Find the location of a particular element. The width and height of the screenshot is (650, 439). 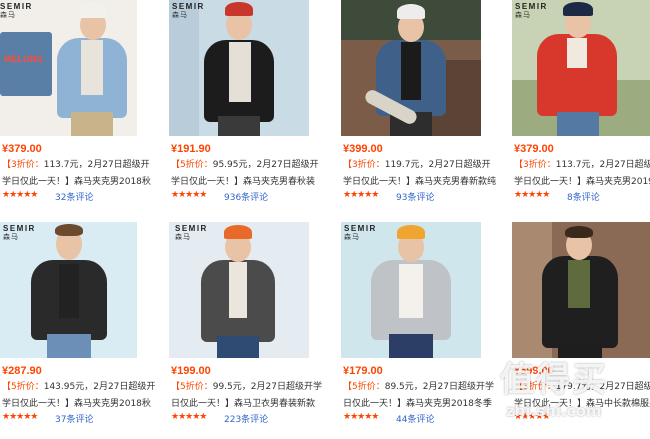

product-price: ¥179.00 is located at coordinates (363, 371).